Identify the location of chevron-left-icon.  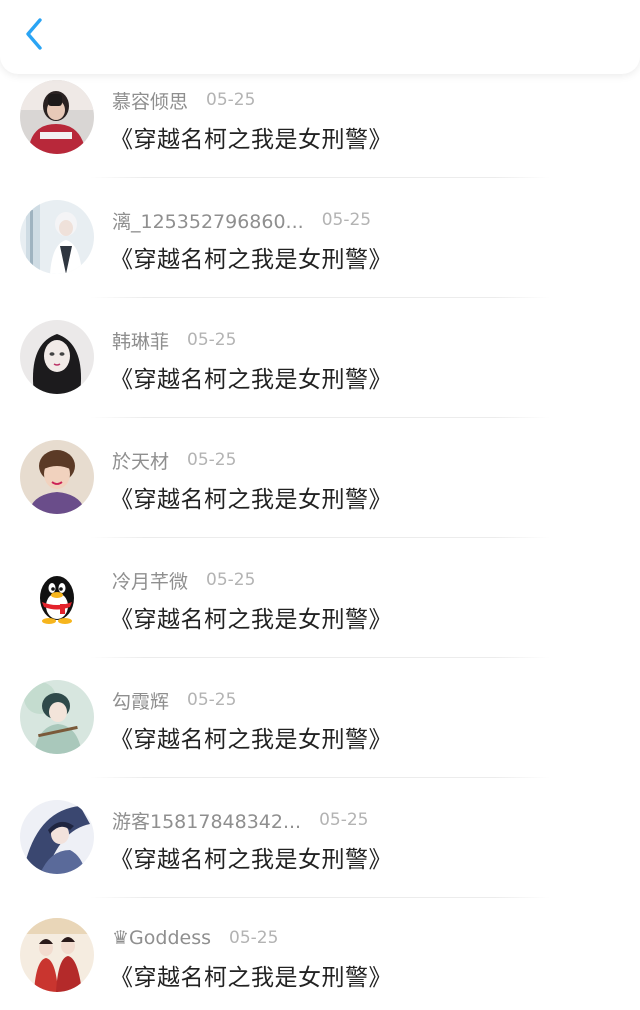
(34, 36).